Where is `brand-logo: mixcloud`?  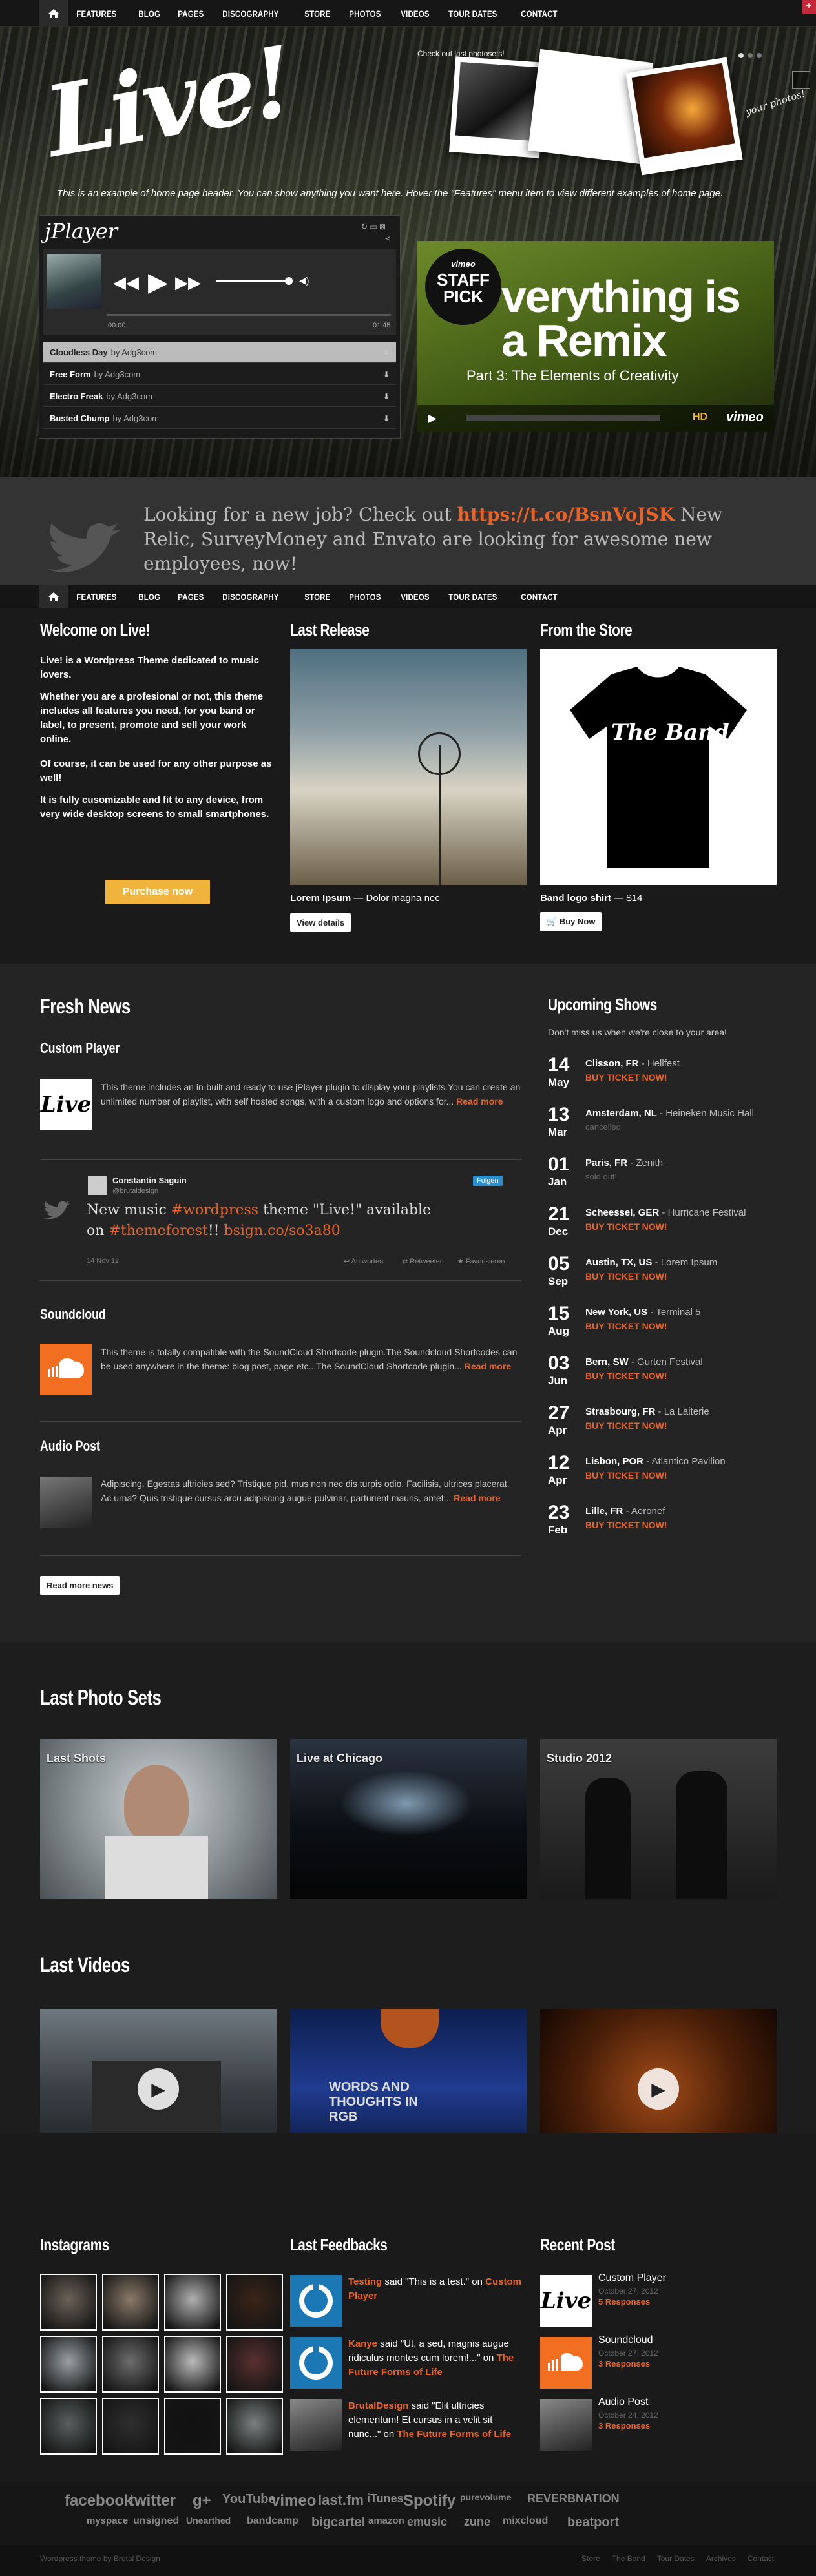
brand-logo: mixcloud is located at coordinates (525, 2521).